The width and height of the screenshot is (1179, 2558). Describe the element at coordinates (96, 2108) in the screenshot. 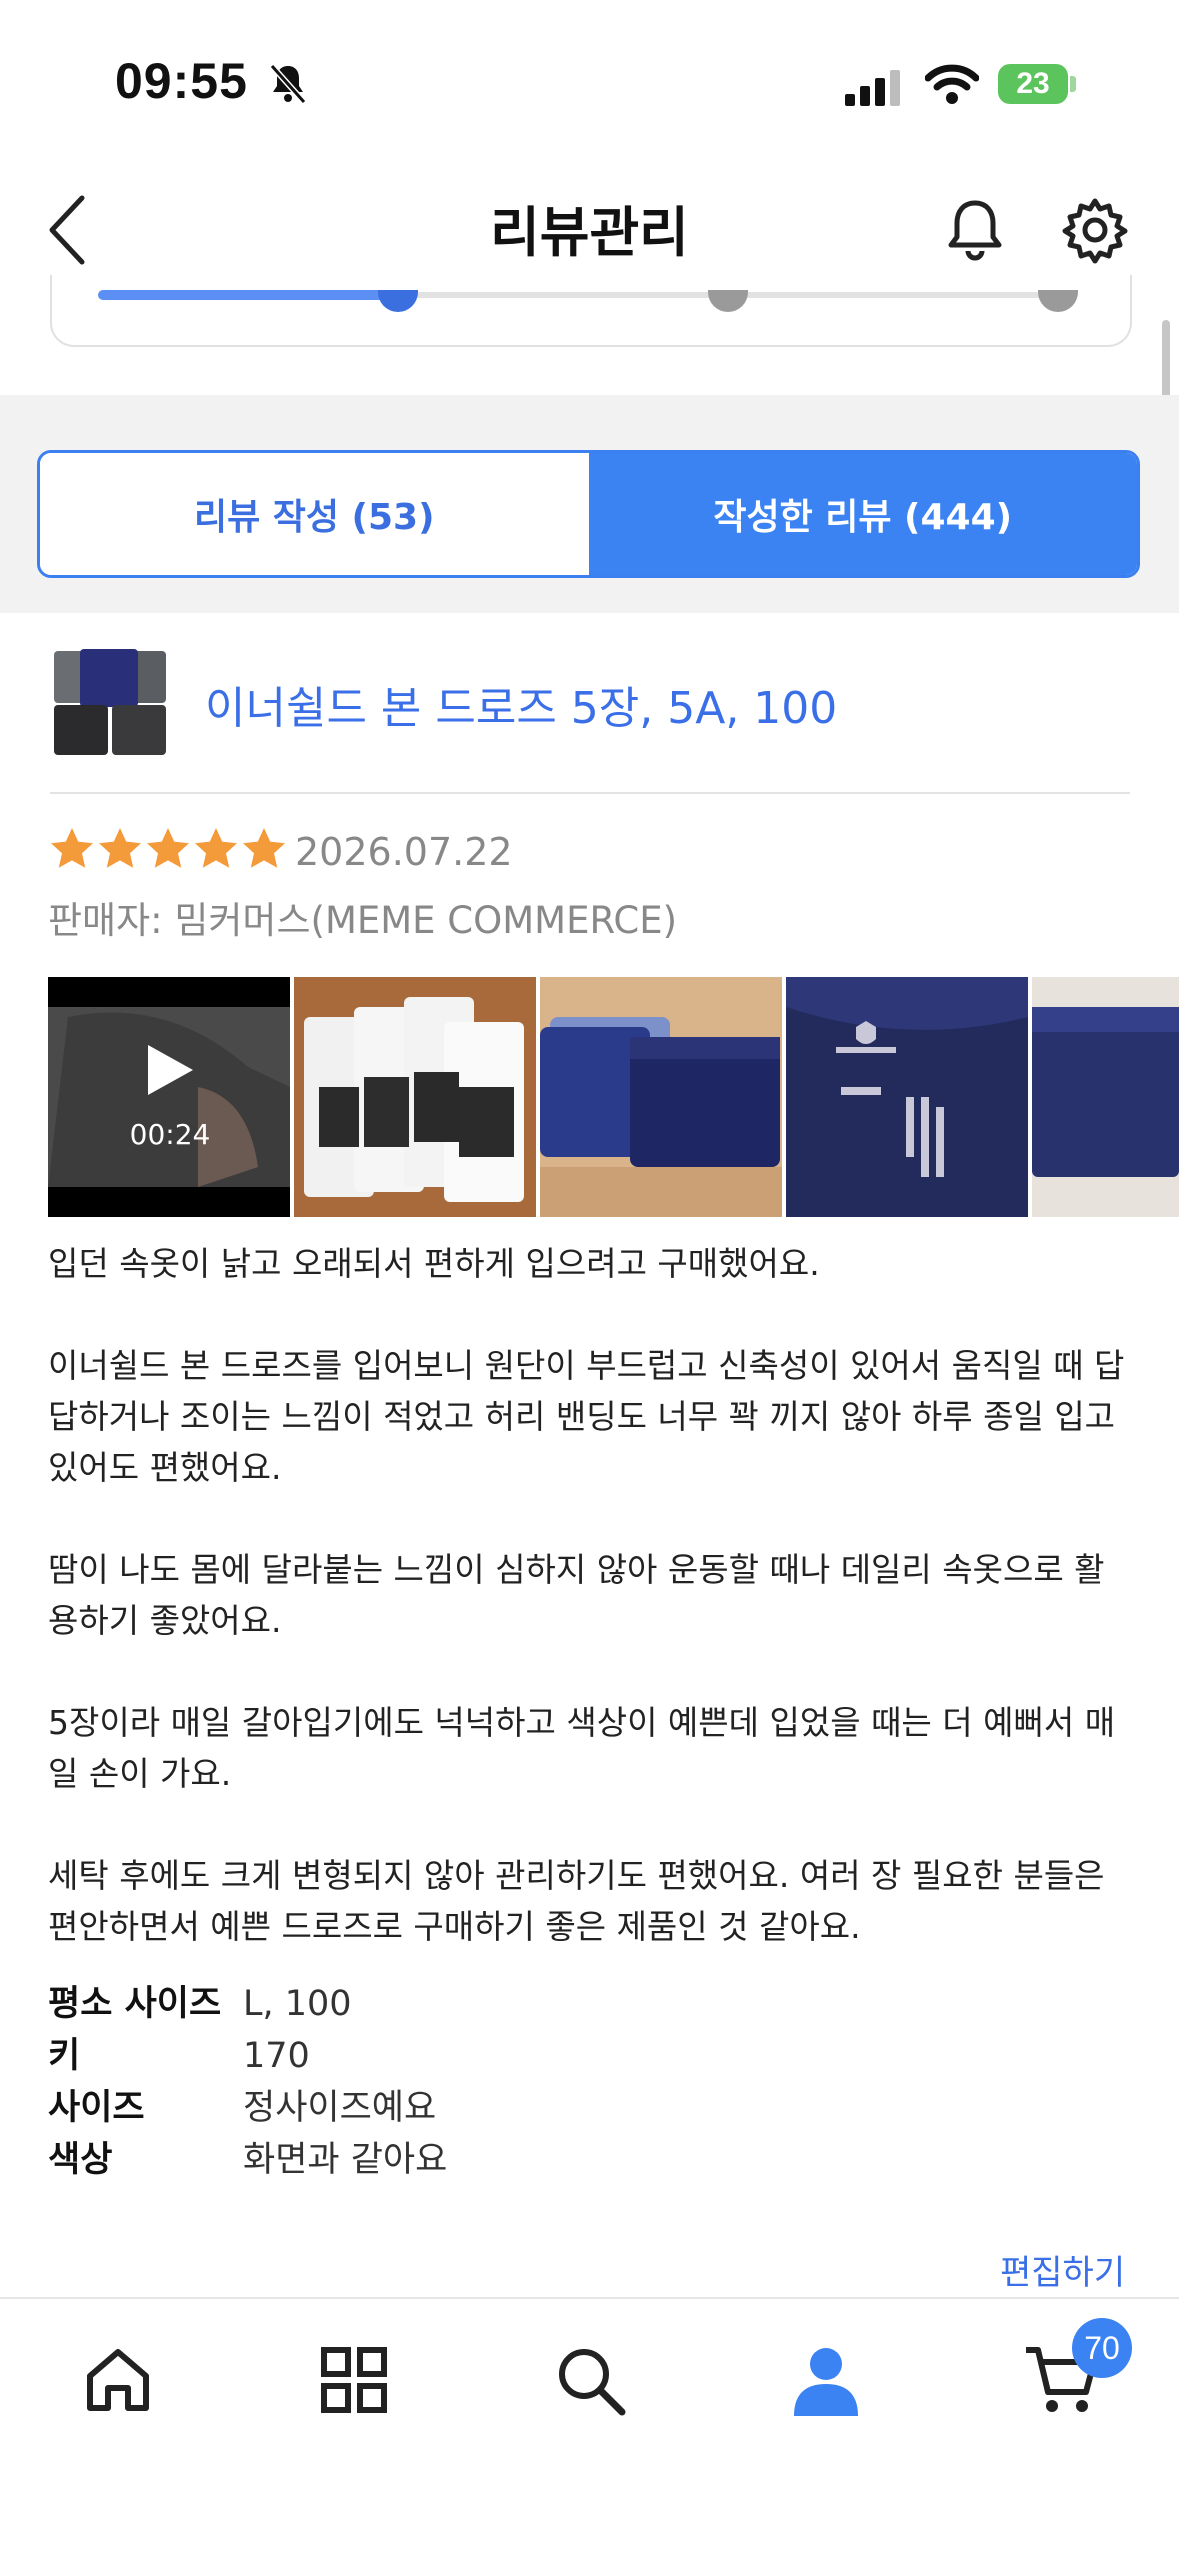

I see `attribute-label: 사이즈` at that location.